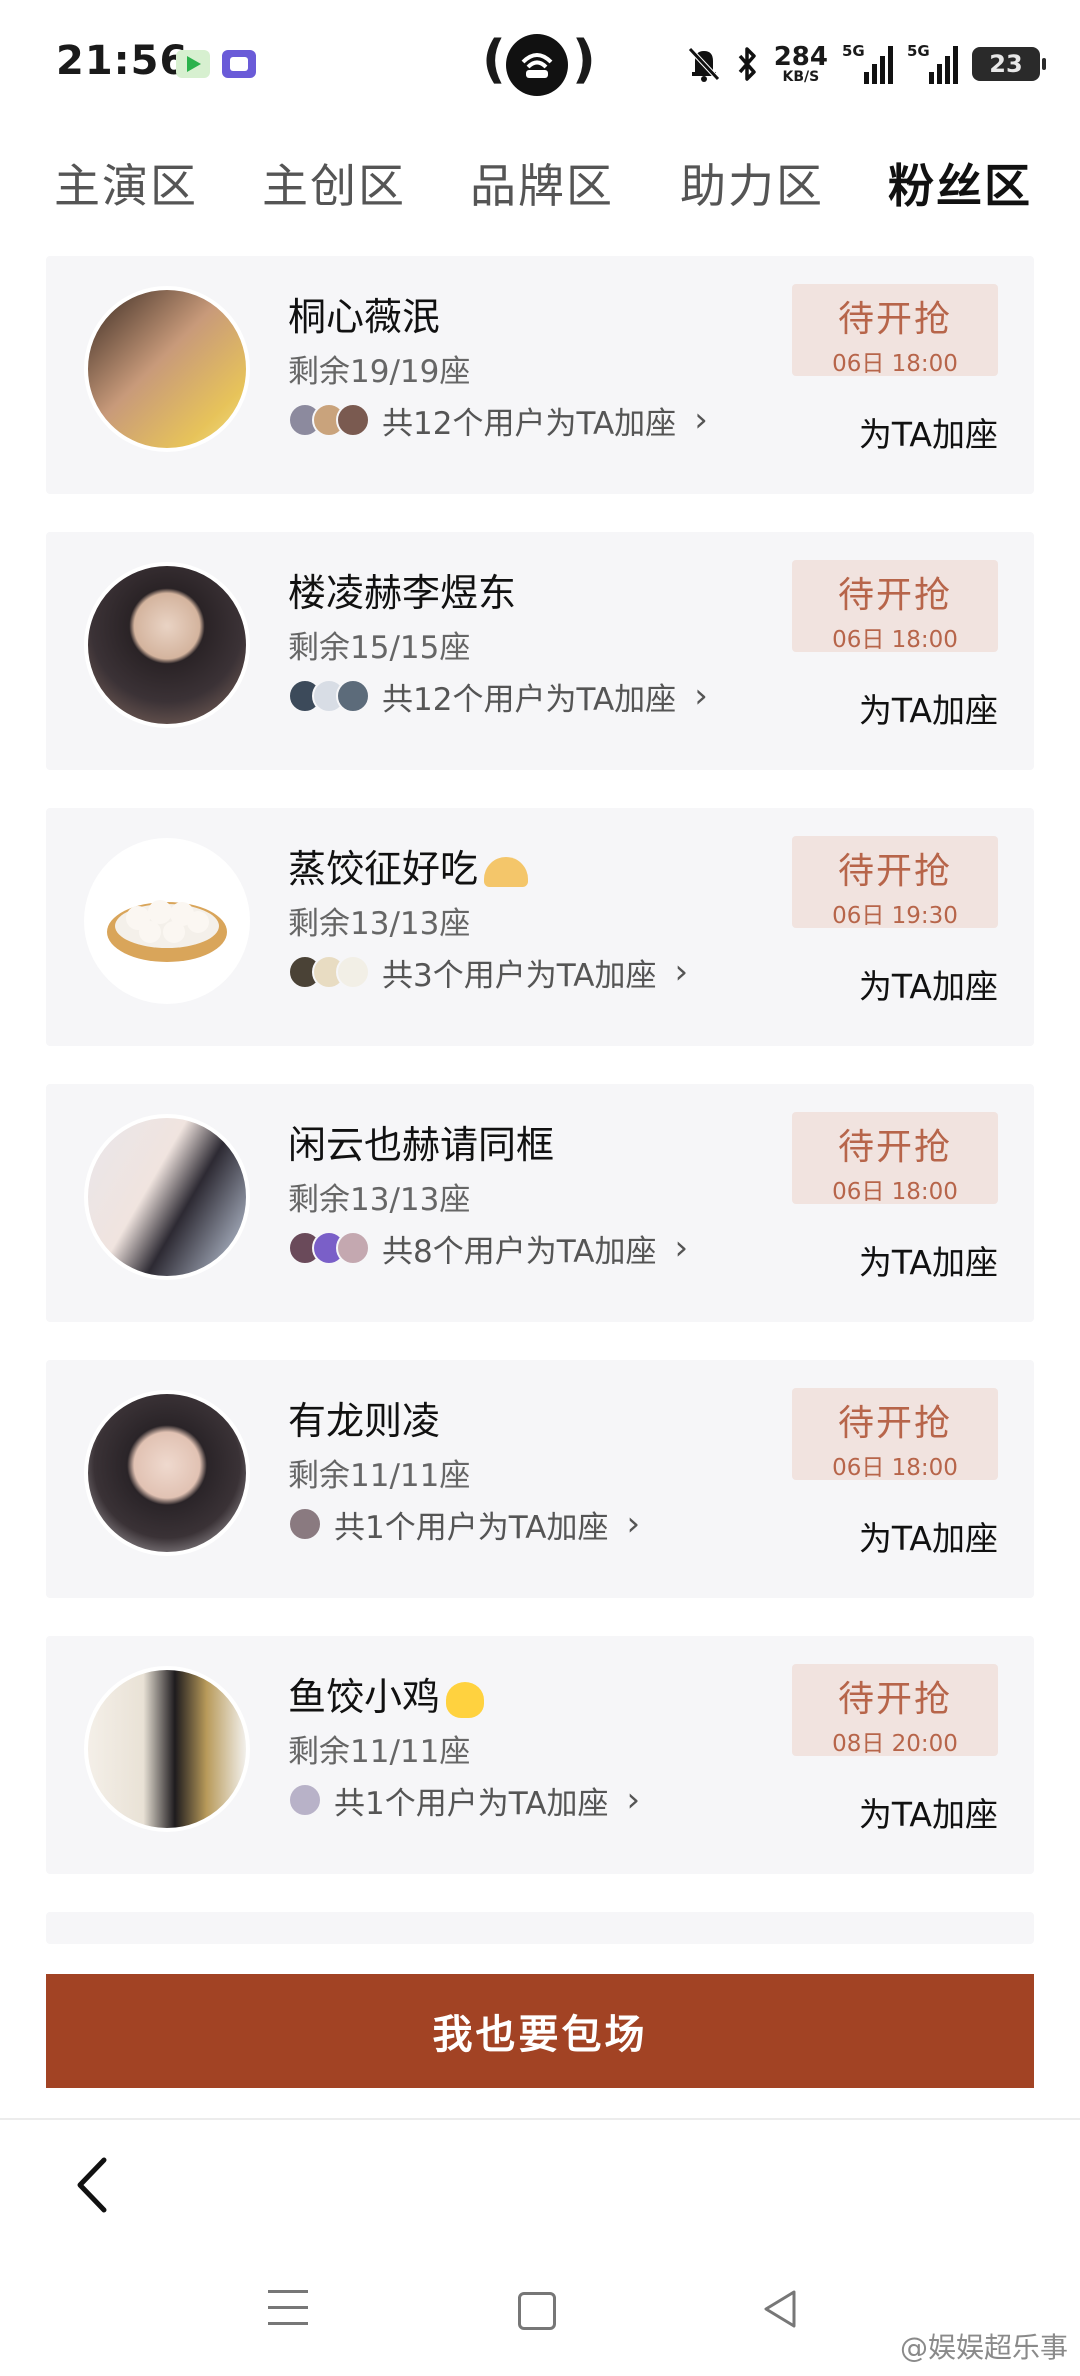  Describe the element at coordinates (540, 2031) in the screenshot. I see `book-session-button: 我也要包场` at that location.